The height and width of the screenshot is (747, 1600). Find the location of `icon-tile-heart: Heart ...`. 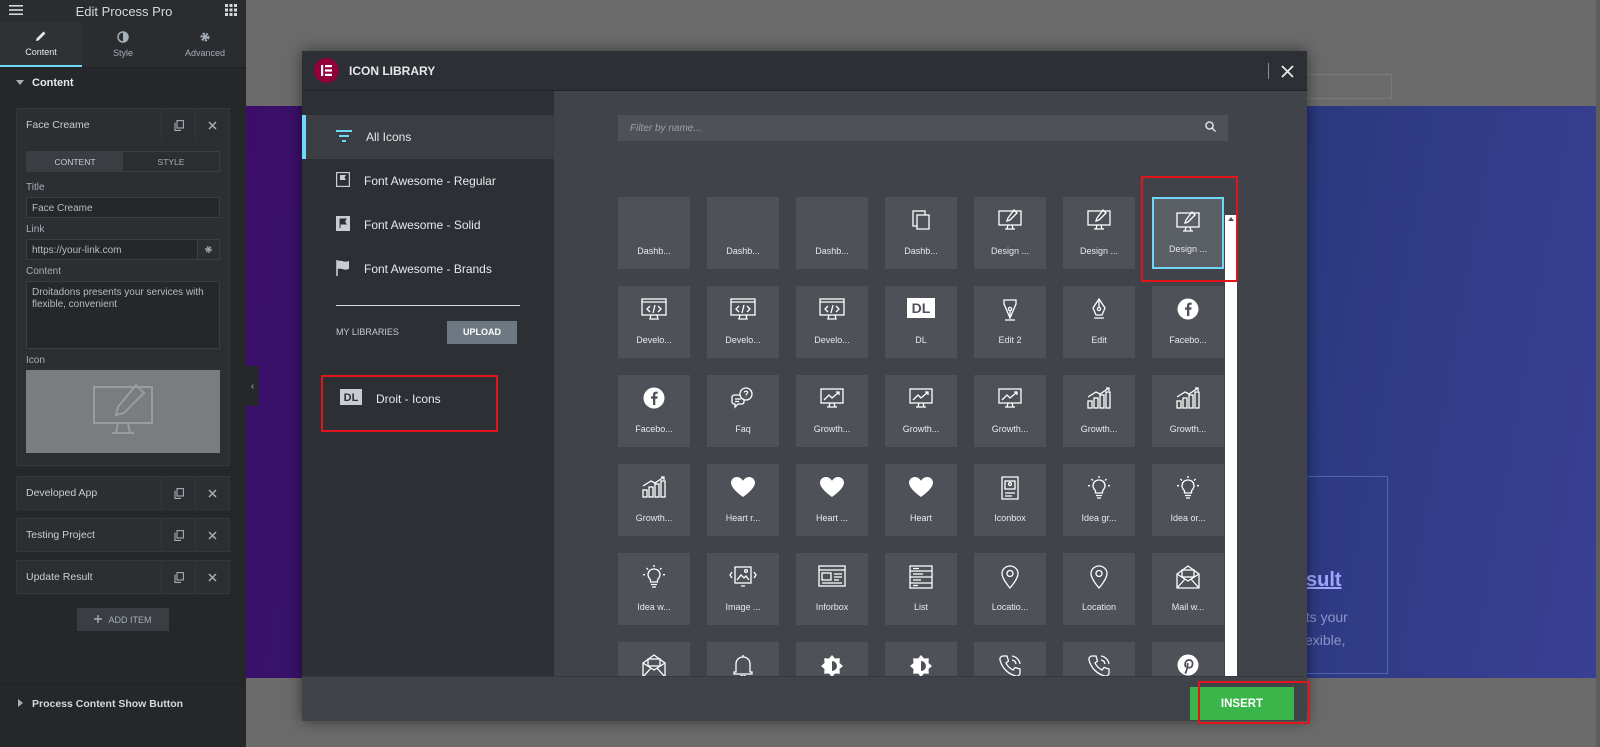

icon-tile-heart: Heart ... is located at coordinates (832, 500).